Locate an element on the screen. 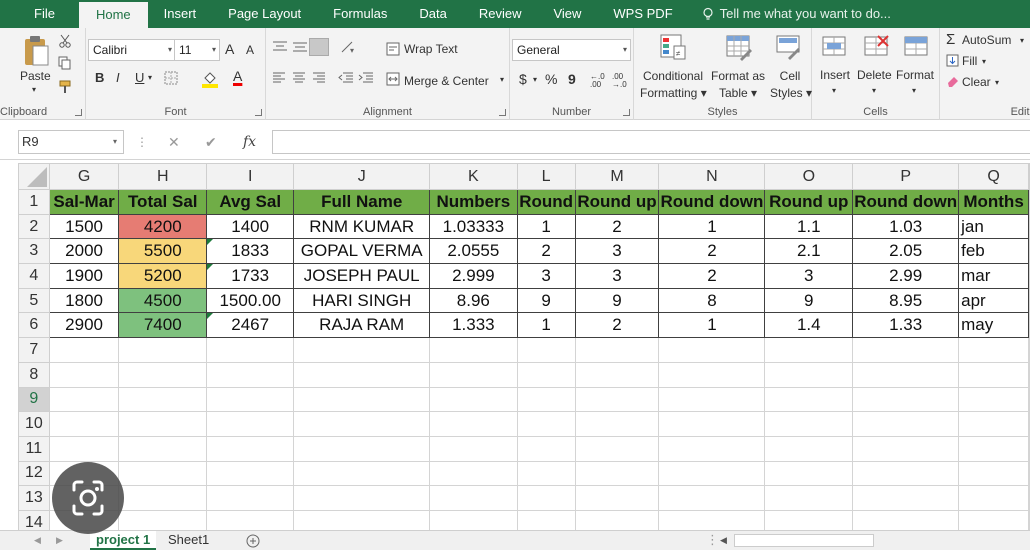 The height and width of the screenshot is (550, 1030). data-cell: mar is located at coordinates (993, 276).